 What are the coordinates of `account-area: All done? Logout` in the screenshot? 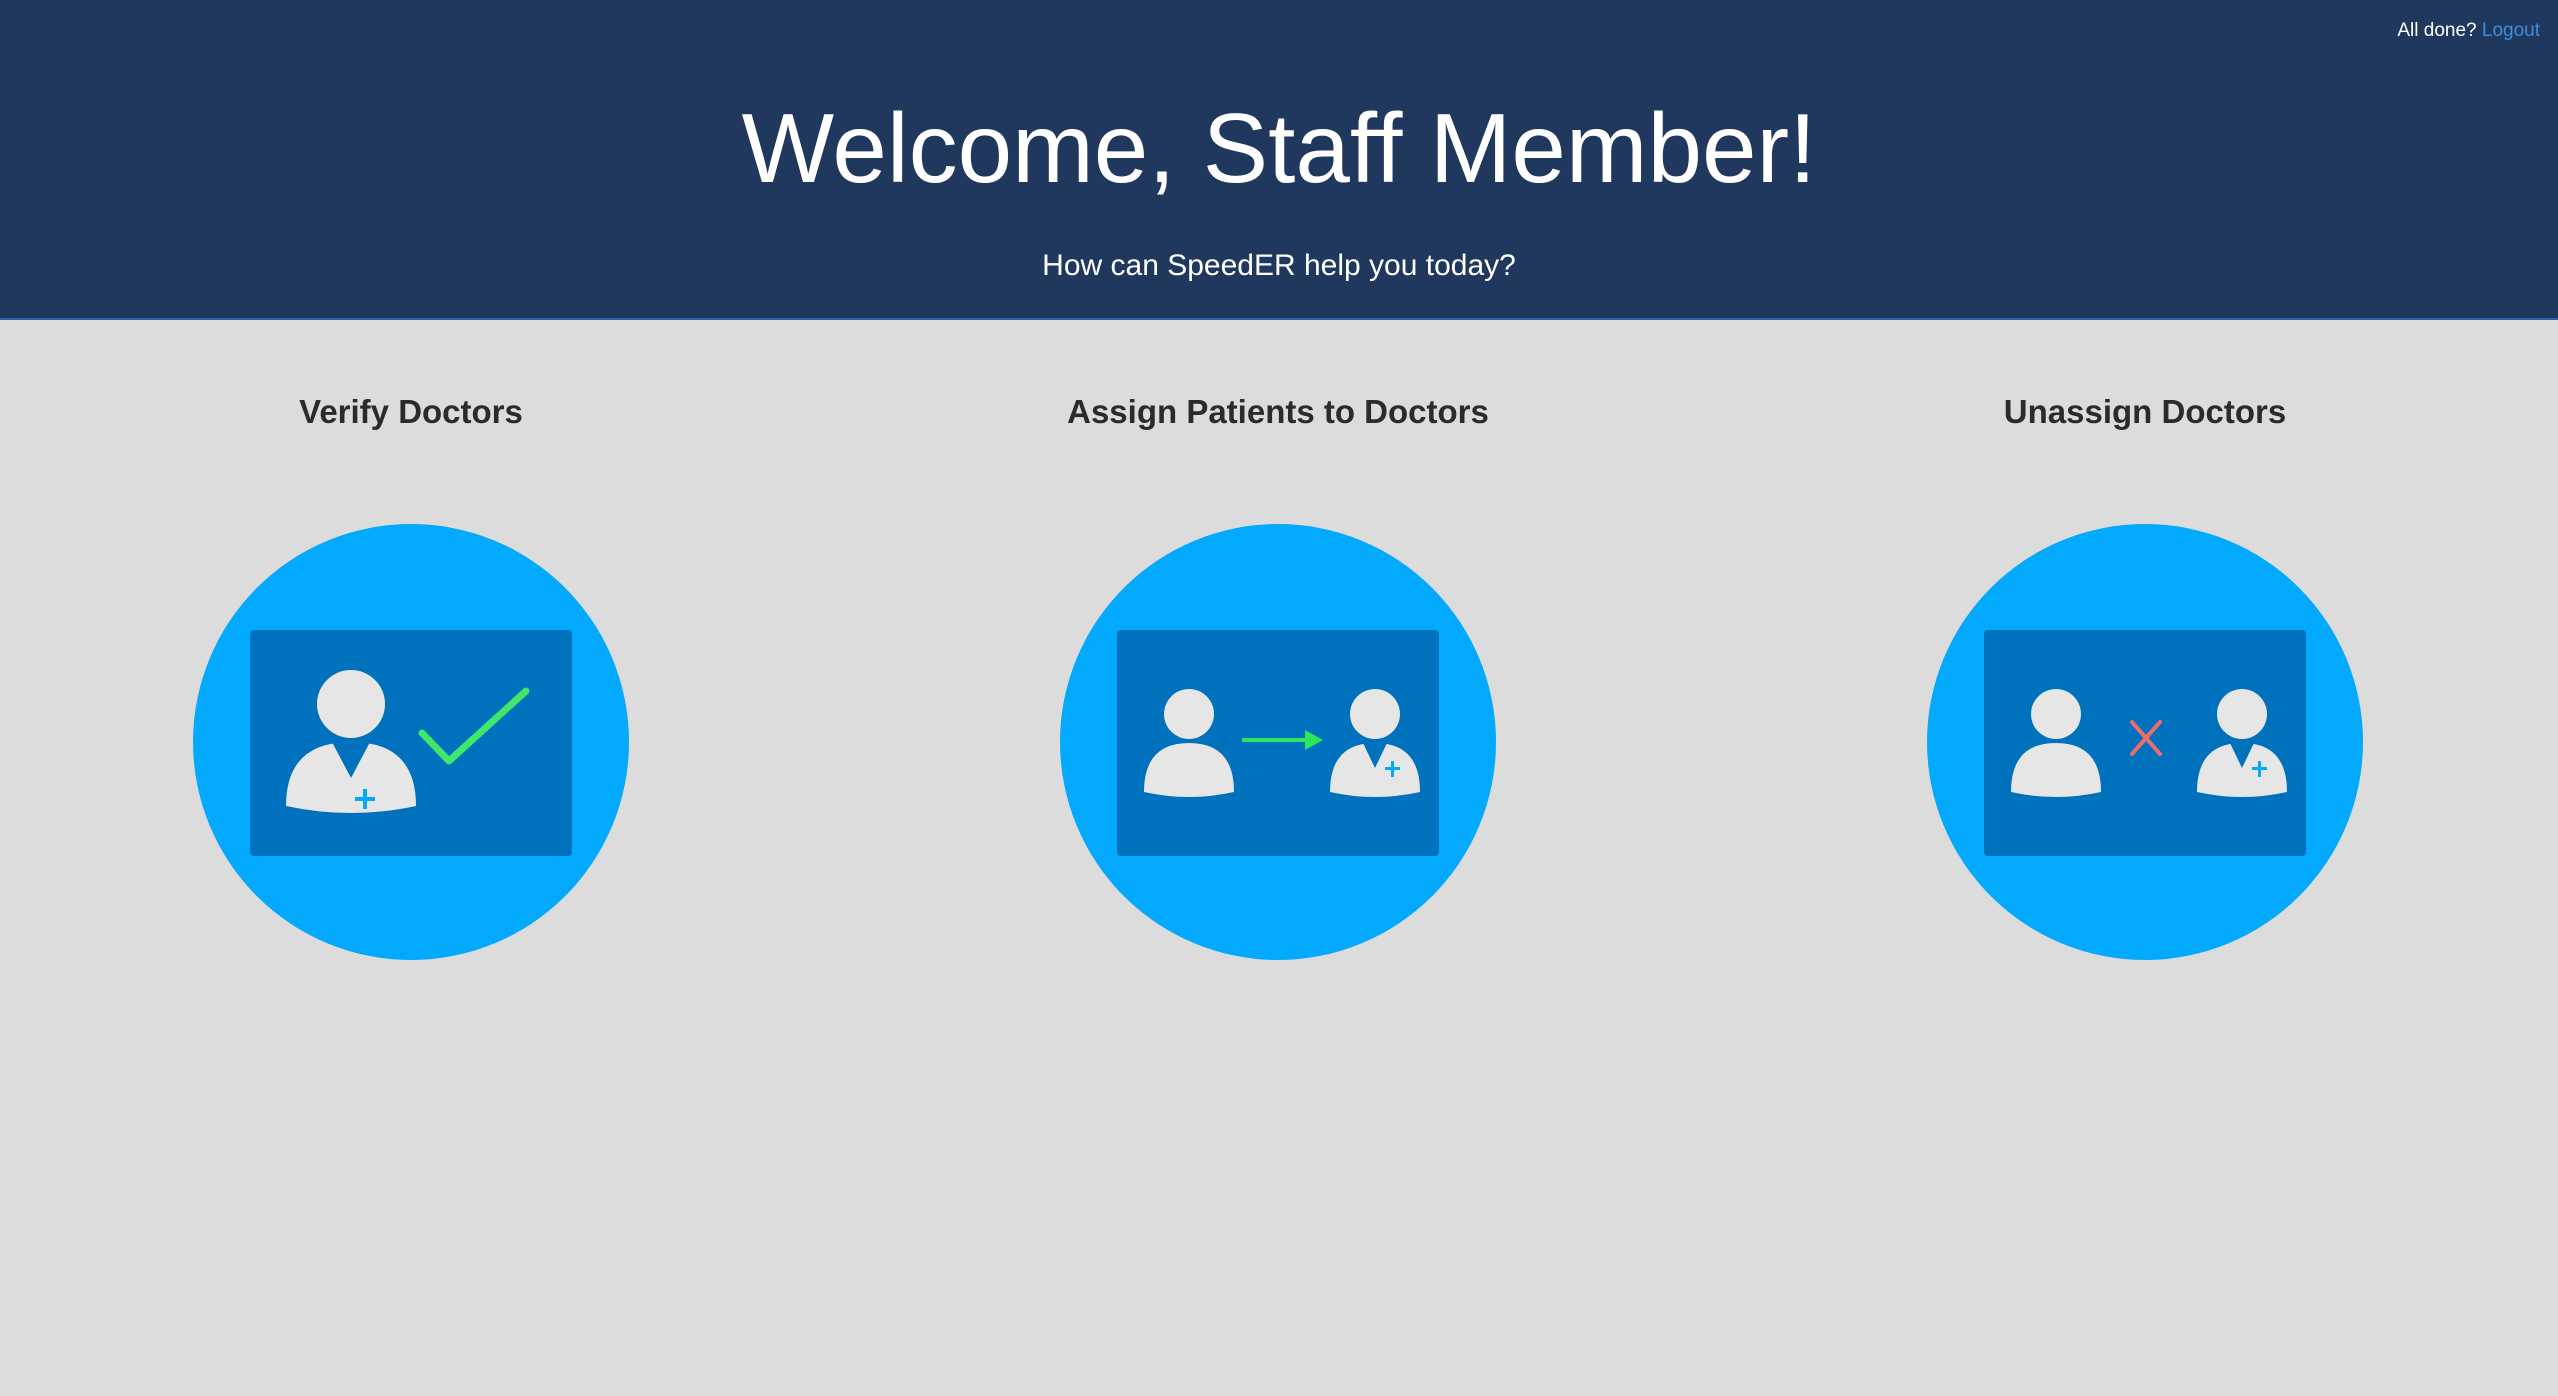 It's located at (2468, 31).